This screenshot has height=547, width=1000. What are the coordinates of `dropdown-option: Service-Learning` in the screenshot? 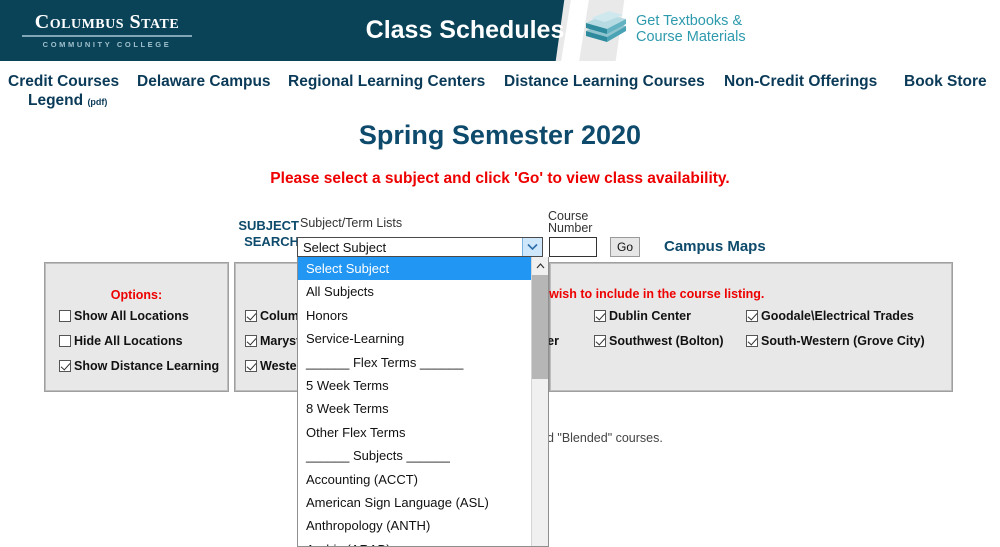 It's located at (414, 338).